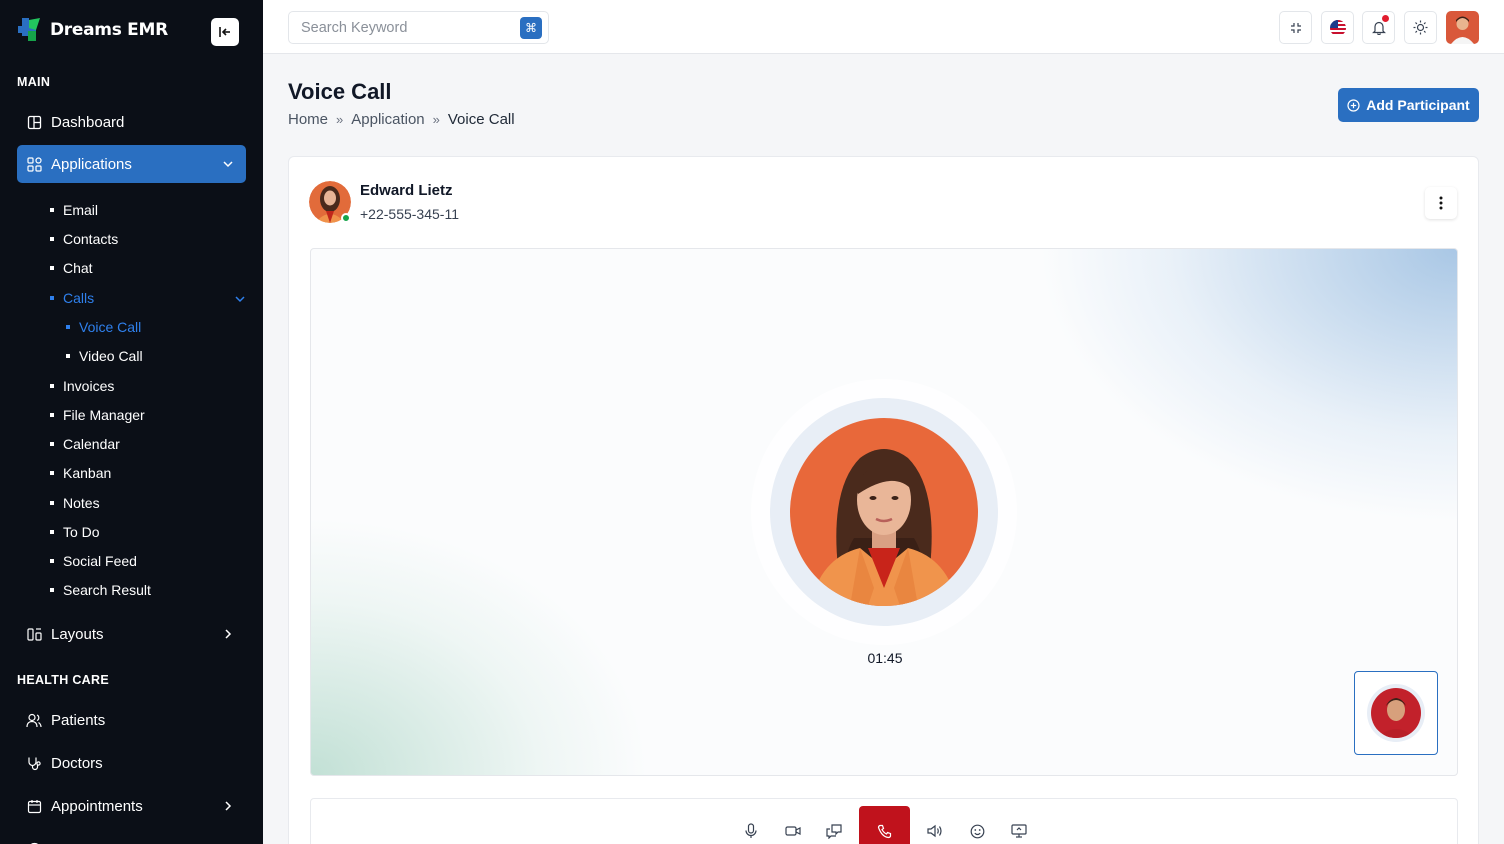 The image size is (1504, 844). Describe the element at coordinates (63, 680) in the screenshot. I see `section-health-care-label: HEALTH CARE` at that location.